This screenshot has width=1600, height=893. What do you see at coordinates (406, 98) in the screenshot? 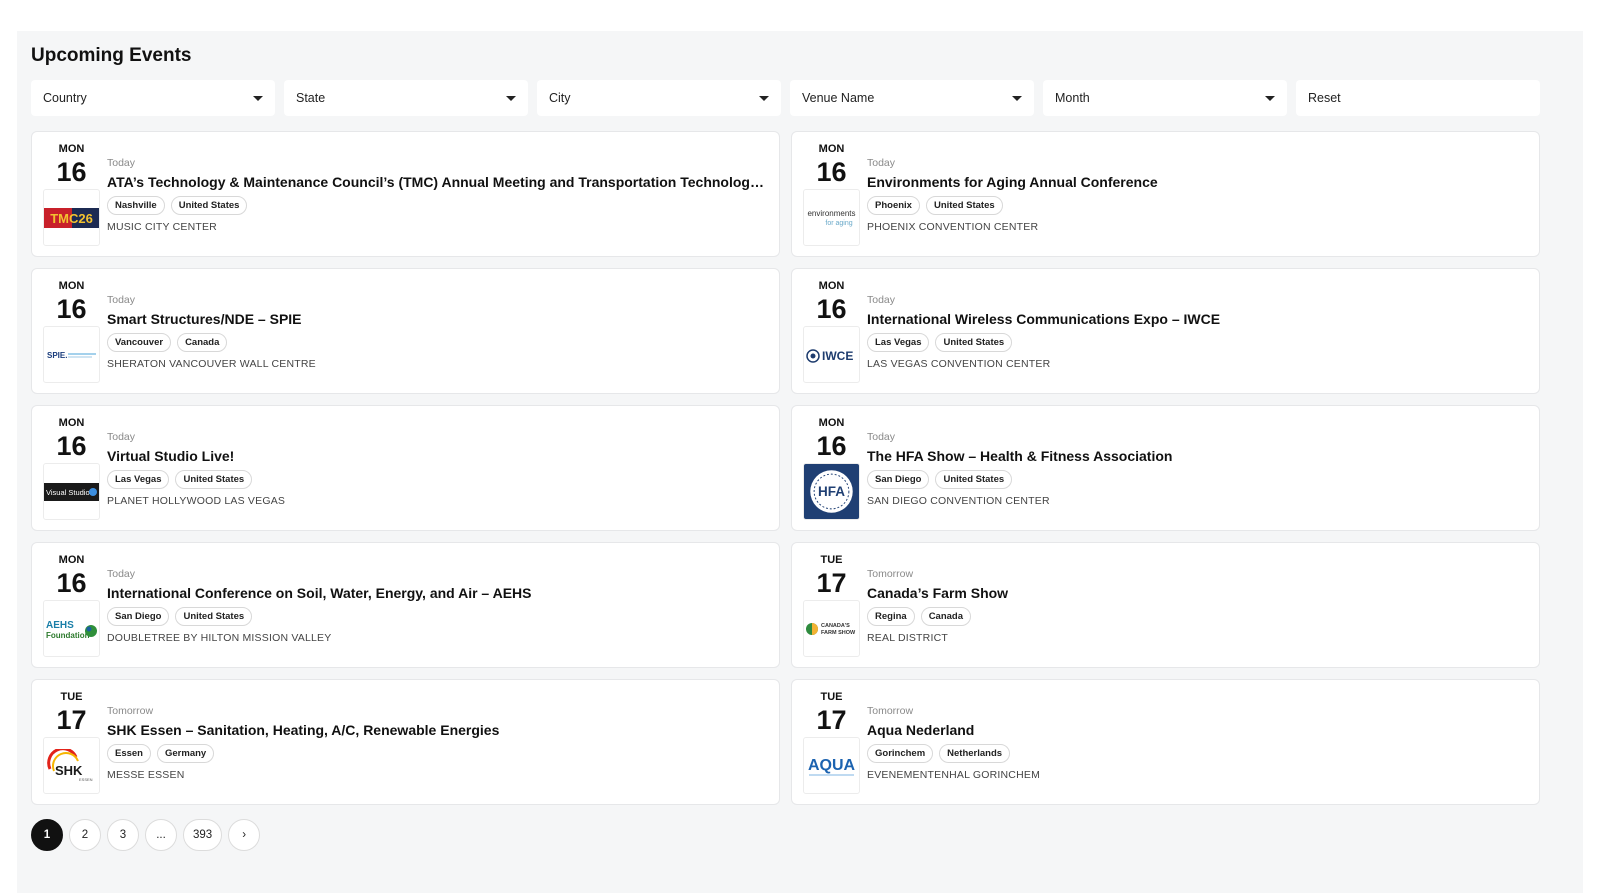
I see `state-select: State` at bounding box center [406, 98].